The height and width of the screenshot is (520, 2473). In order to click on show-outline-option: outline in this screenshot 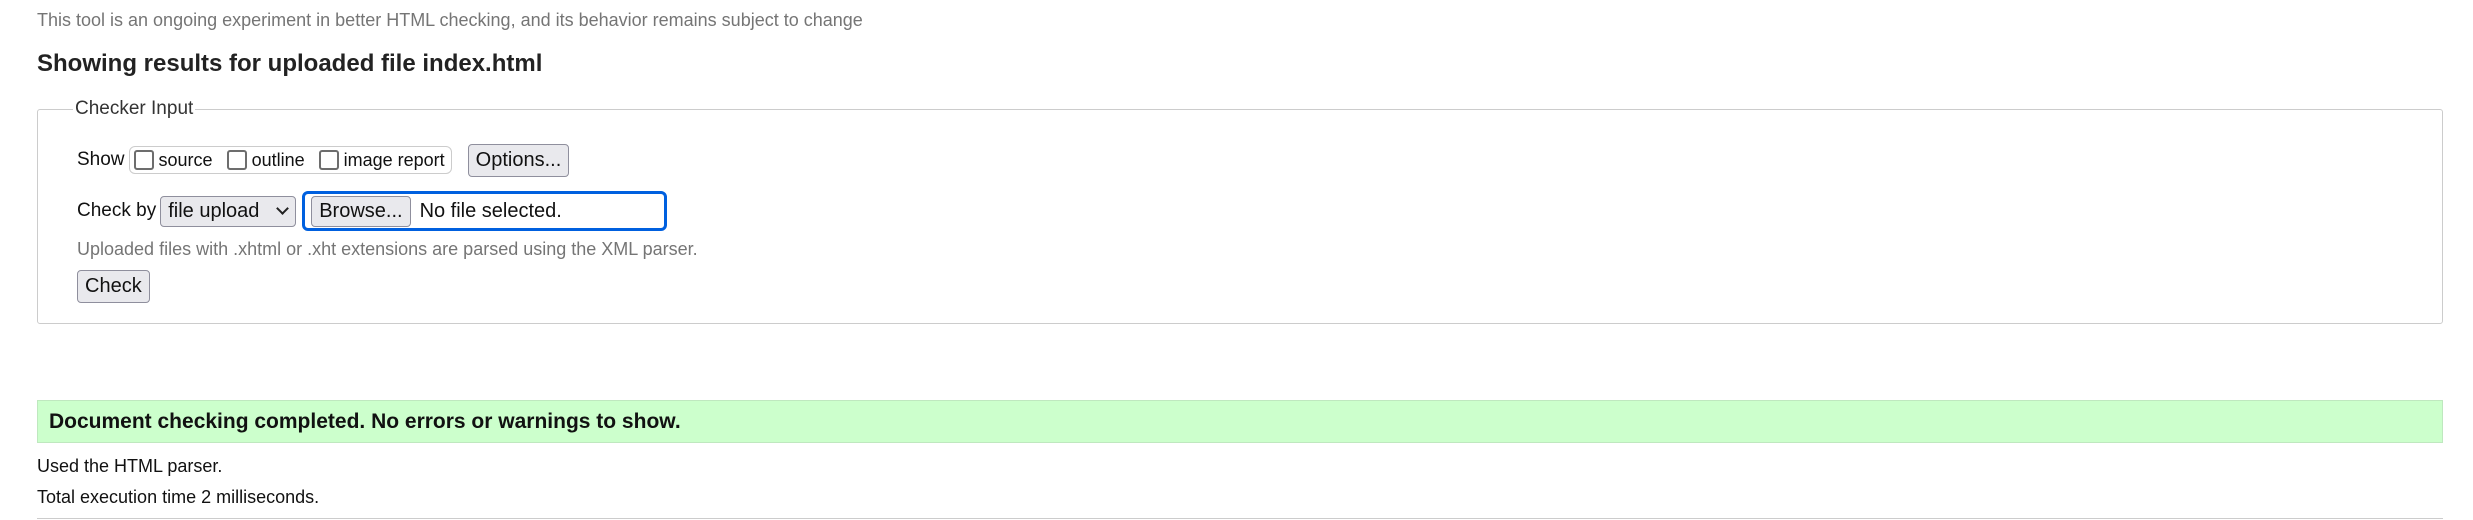, I will do `click(265, 160)`.